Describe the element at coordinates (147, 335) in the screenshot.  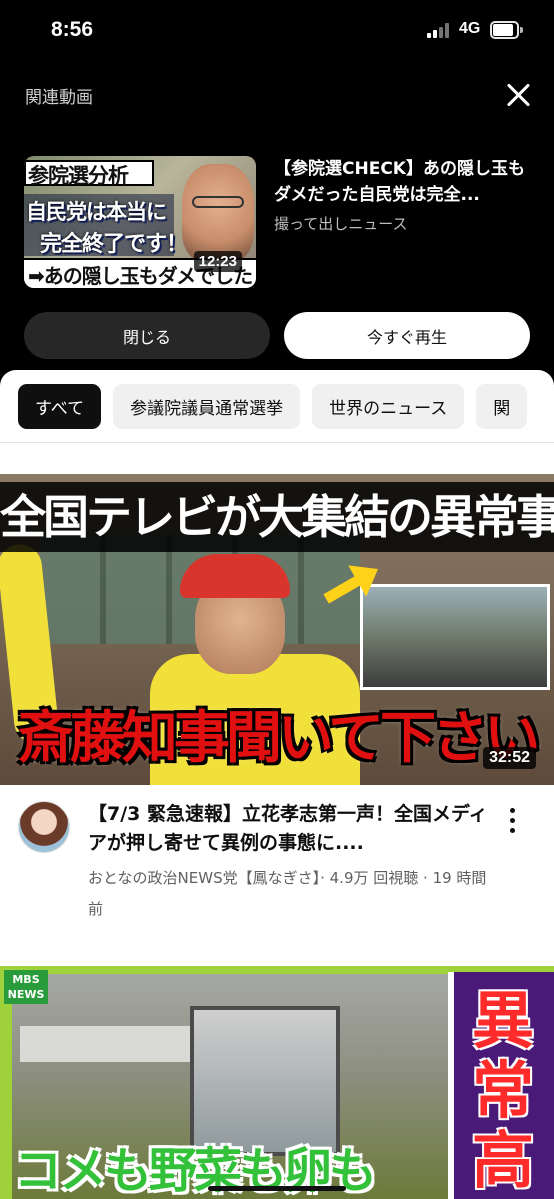
I see `close-button: 閉じる` at that location.